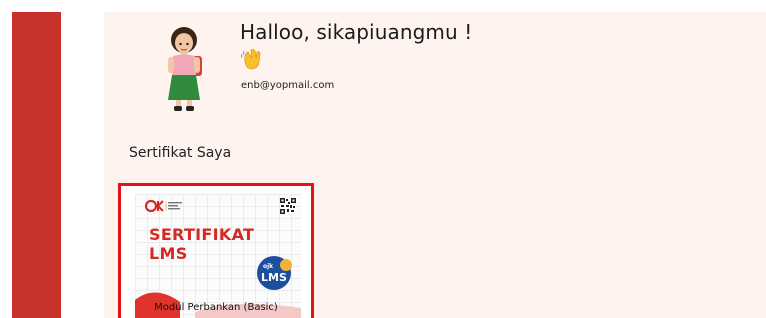  I want to click on svg-text: ojk, so click(268, 266).